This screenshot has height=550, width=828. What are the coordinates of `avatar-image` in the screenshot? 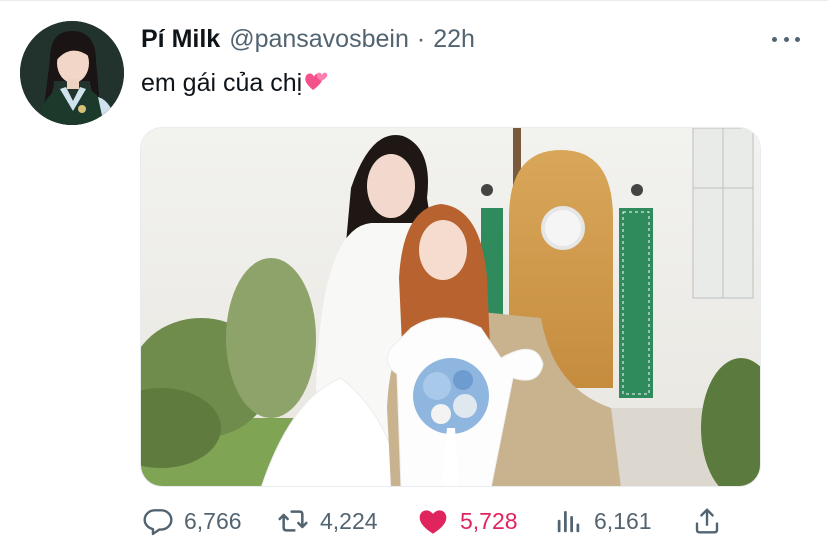 It's located at (72, 73).